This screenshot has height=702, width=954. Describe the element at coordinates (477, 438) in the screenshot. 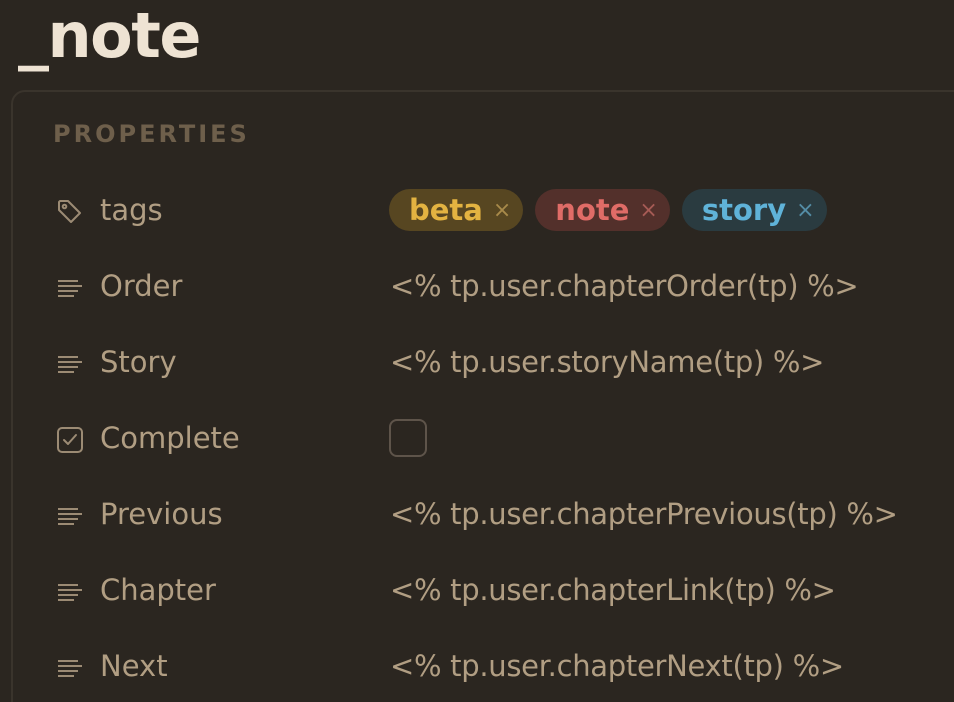

I see `property-row-complete: Complete` at that location.